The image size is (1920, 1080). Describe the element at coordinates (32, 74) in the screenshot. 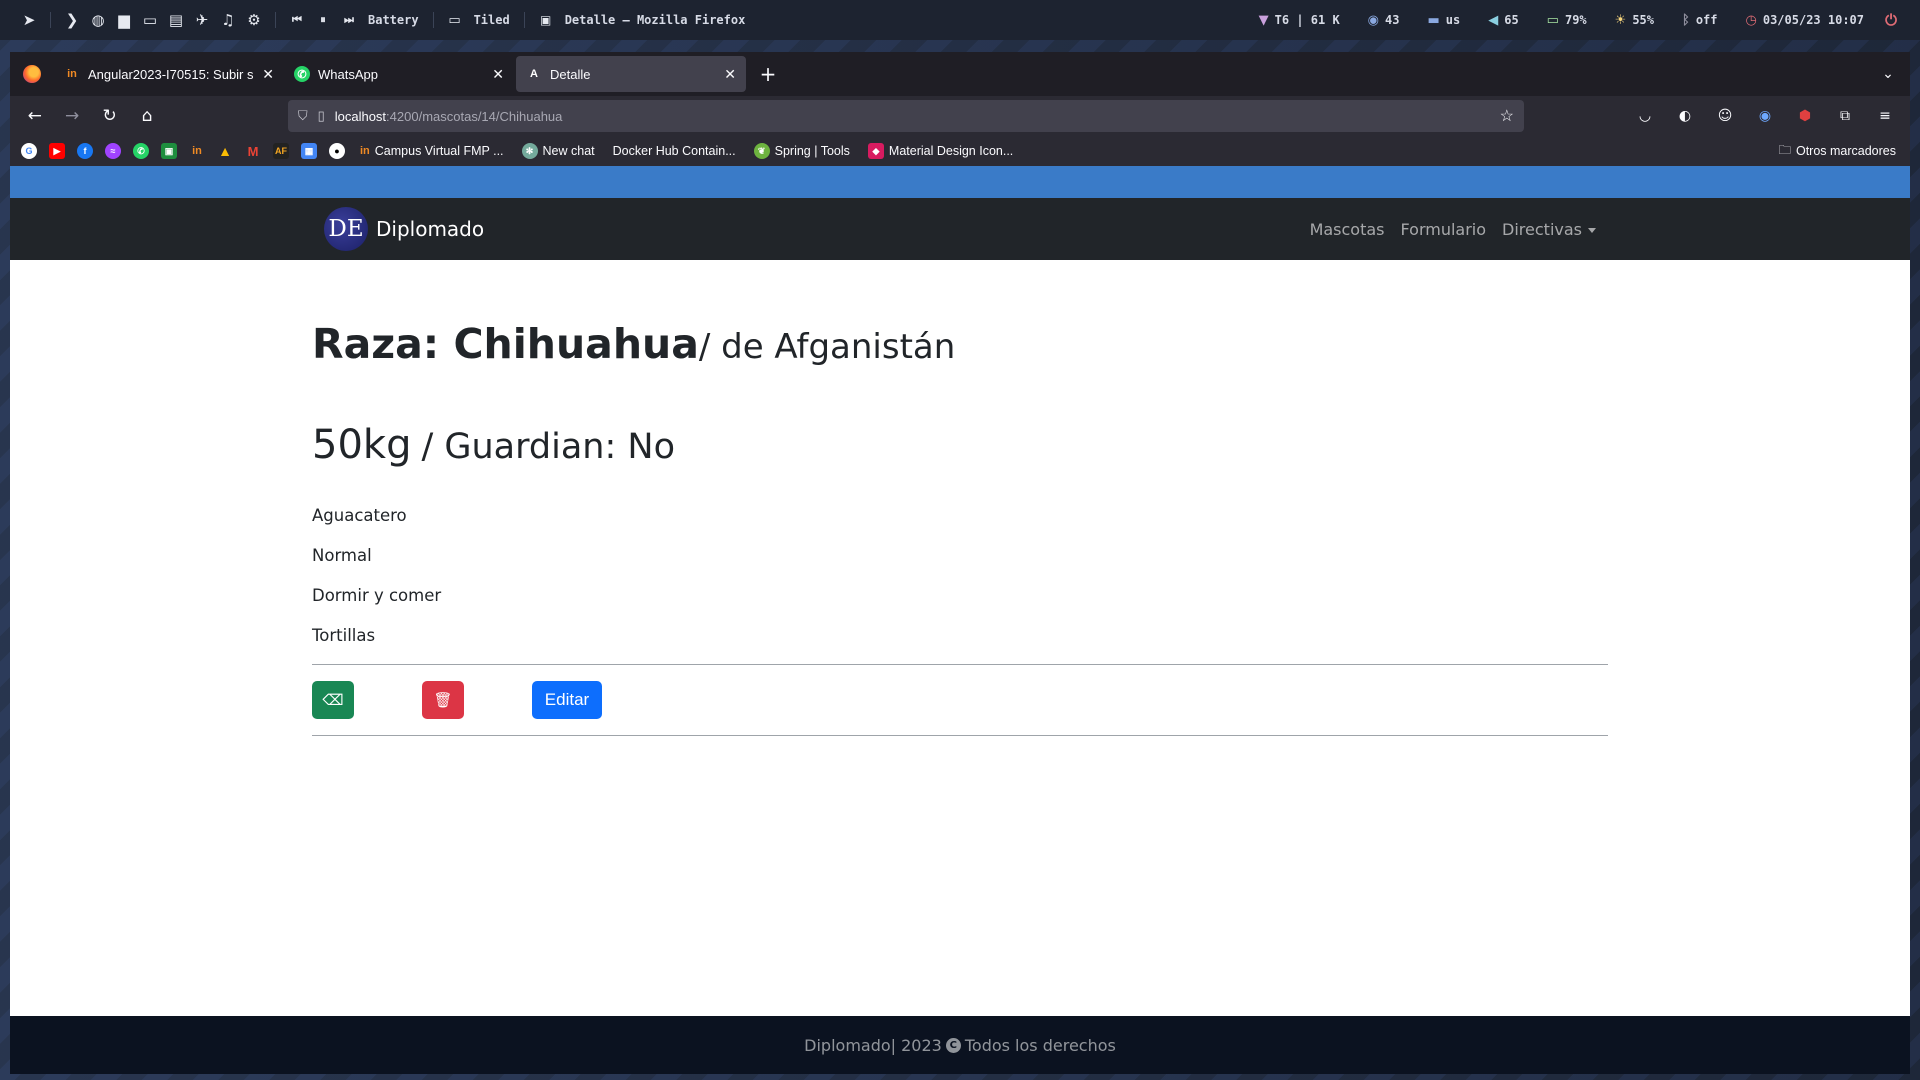

I see `firefox-view-button` at that location.